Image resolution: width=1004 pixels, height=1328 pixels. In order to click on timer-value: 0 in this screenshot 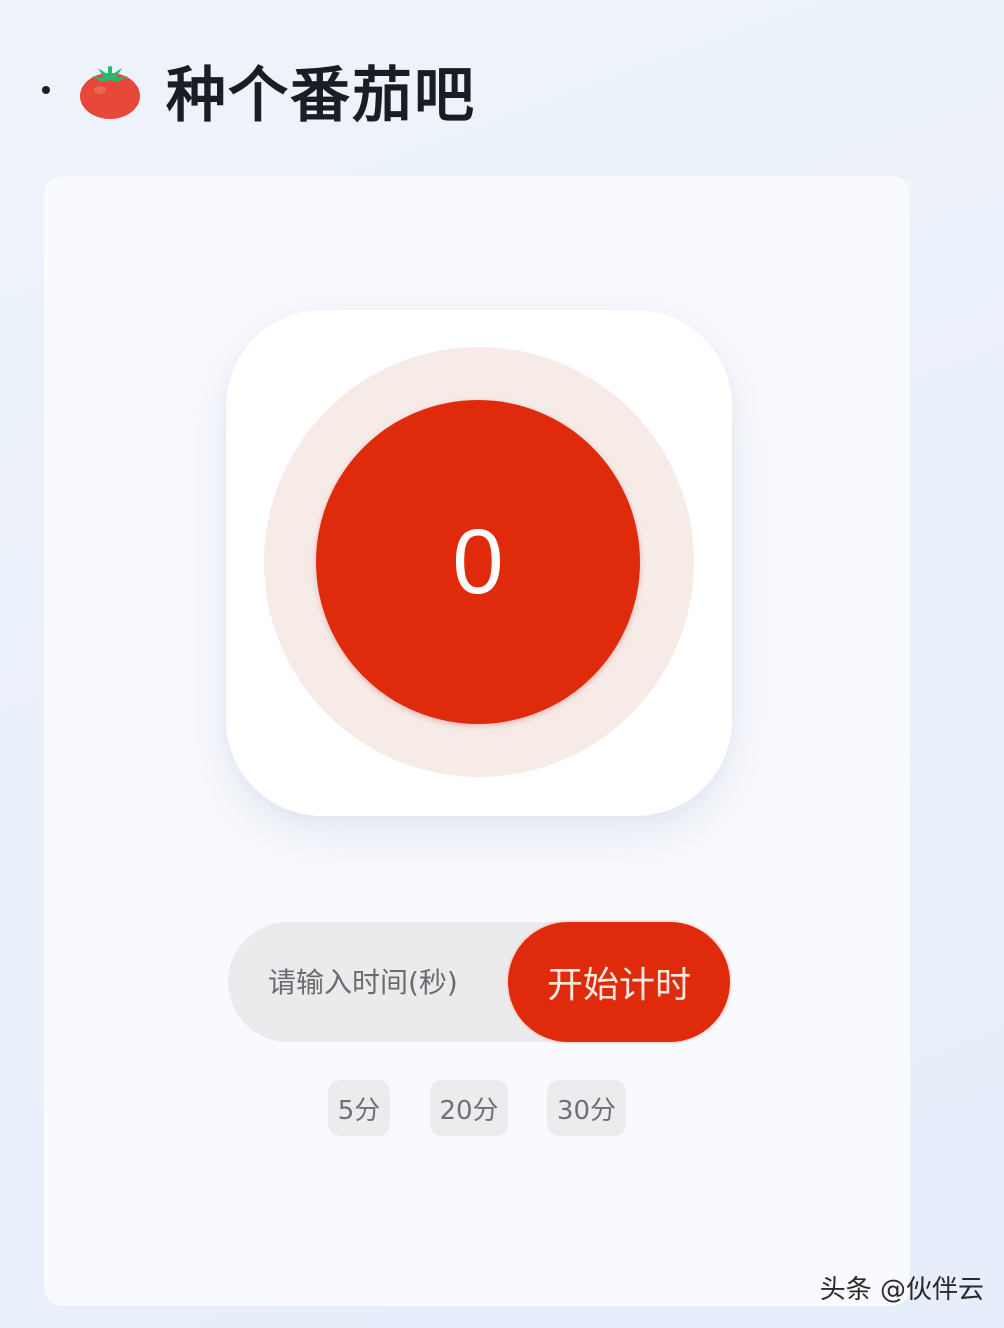, I will do `click(478, 561)`.